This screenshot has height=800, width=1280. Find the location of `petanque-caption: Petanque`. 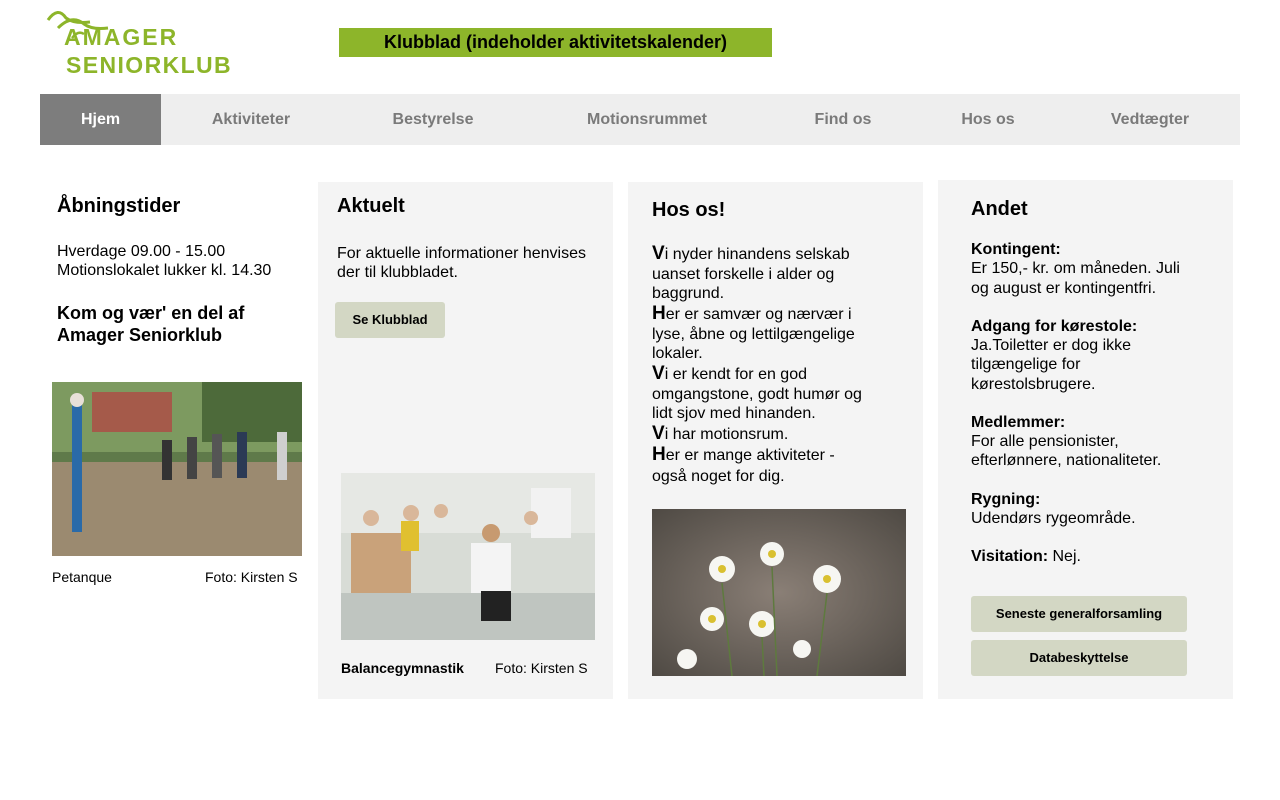

petanque-caption: Petanque is located at coordinates (82, 577).